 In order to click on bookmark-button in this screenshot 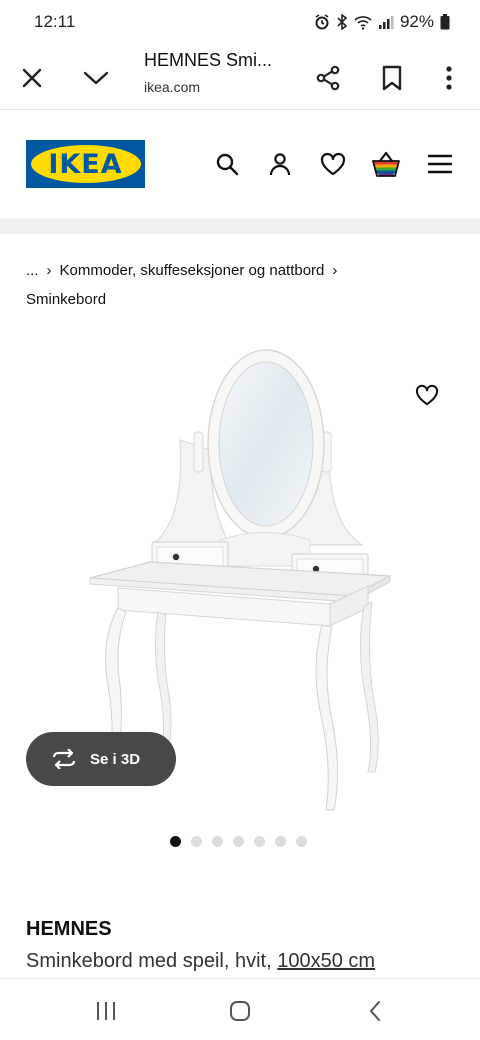, I will do `click(392, 78)`.